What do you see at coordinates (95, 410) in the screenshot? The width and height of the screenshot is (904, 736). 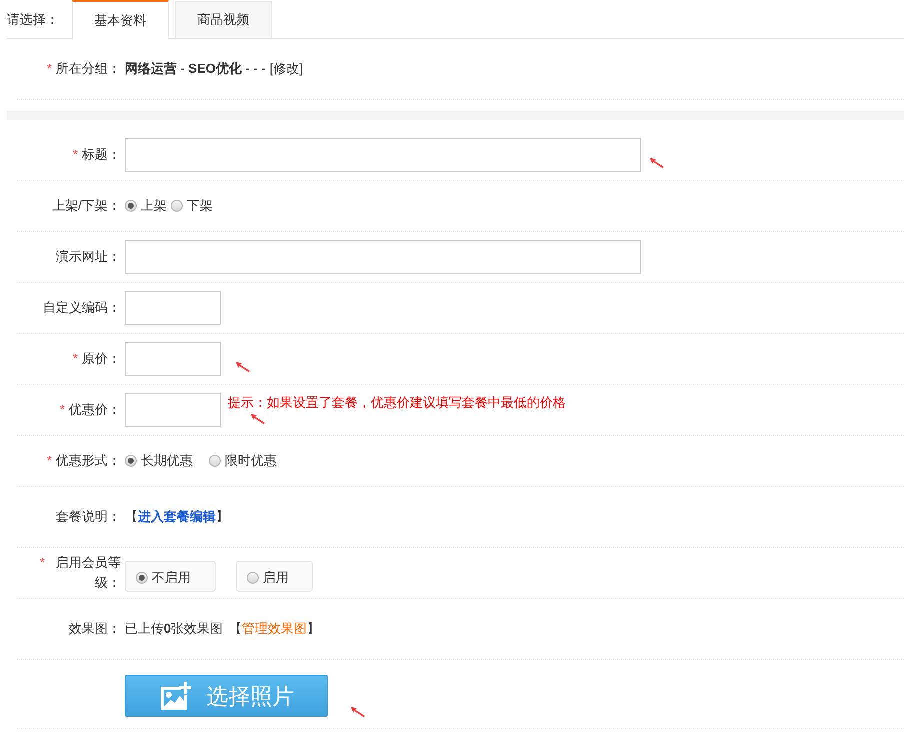 I see `field-label: 优惠价：` at bounding box center [95, 410].